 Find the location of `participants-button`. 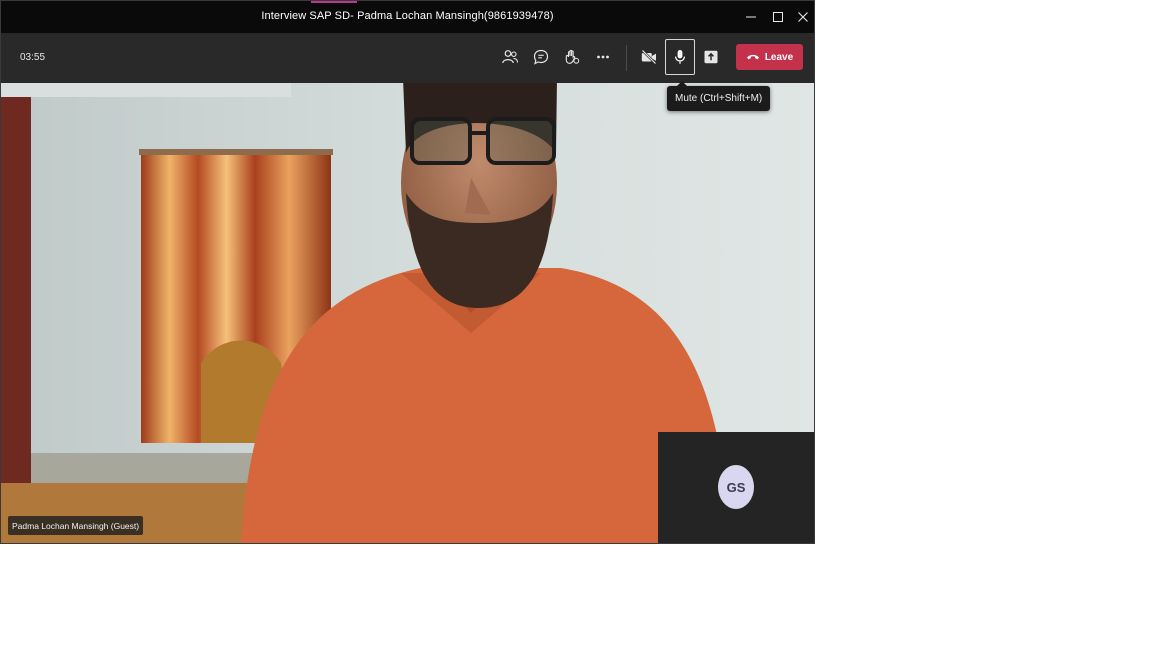

participants-button is located at coordinates (510, 57).